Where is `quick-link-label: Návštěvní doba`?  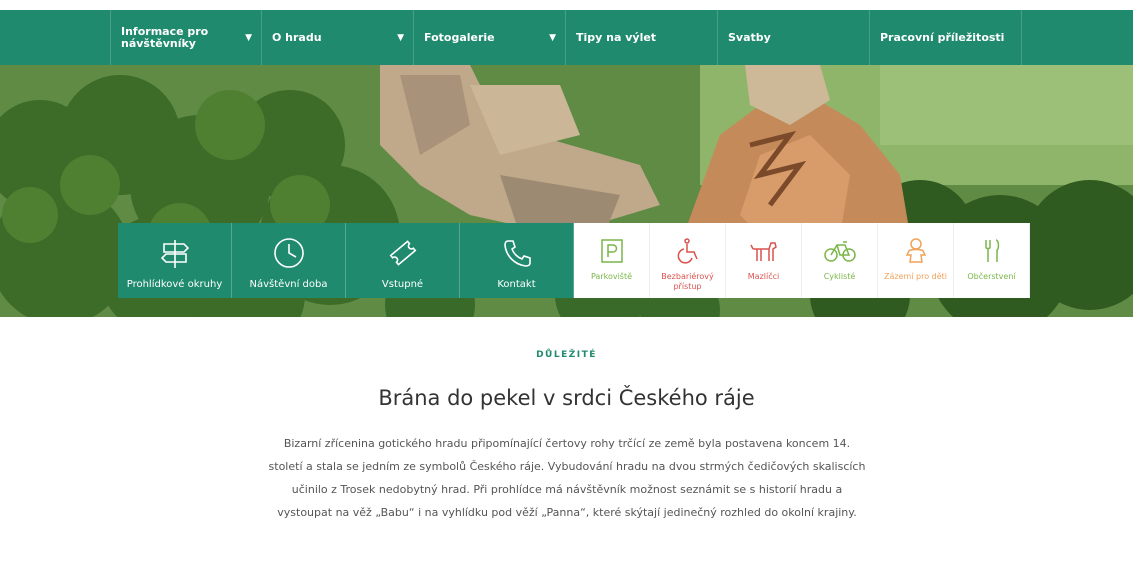 quick-link-label: Návštěvní doba is located at coordinates (288, 284).